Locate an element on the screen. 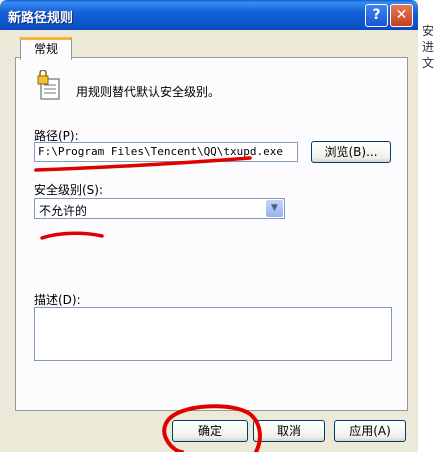 This screenshot has height=452, width=436. security-level-select: 不允许的 ▼ is located at coordinates (159, 208).